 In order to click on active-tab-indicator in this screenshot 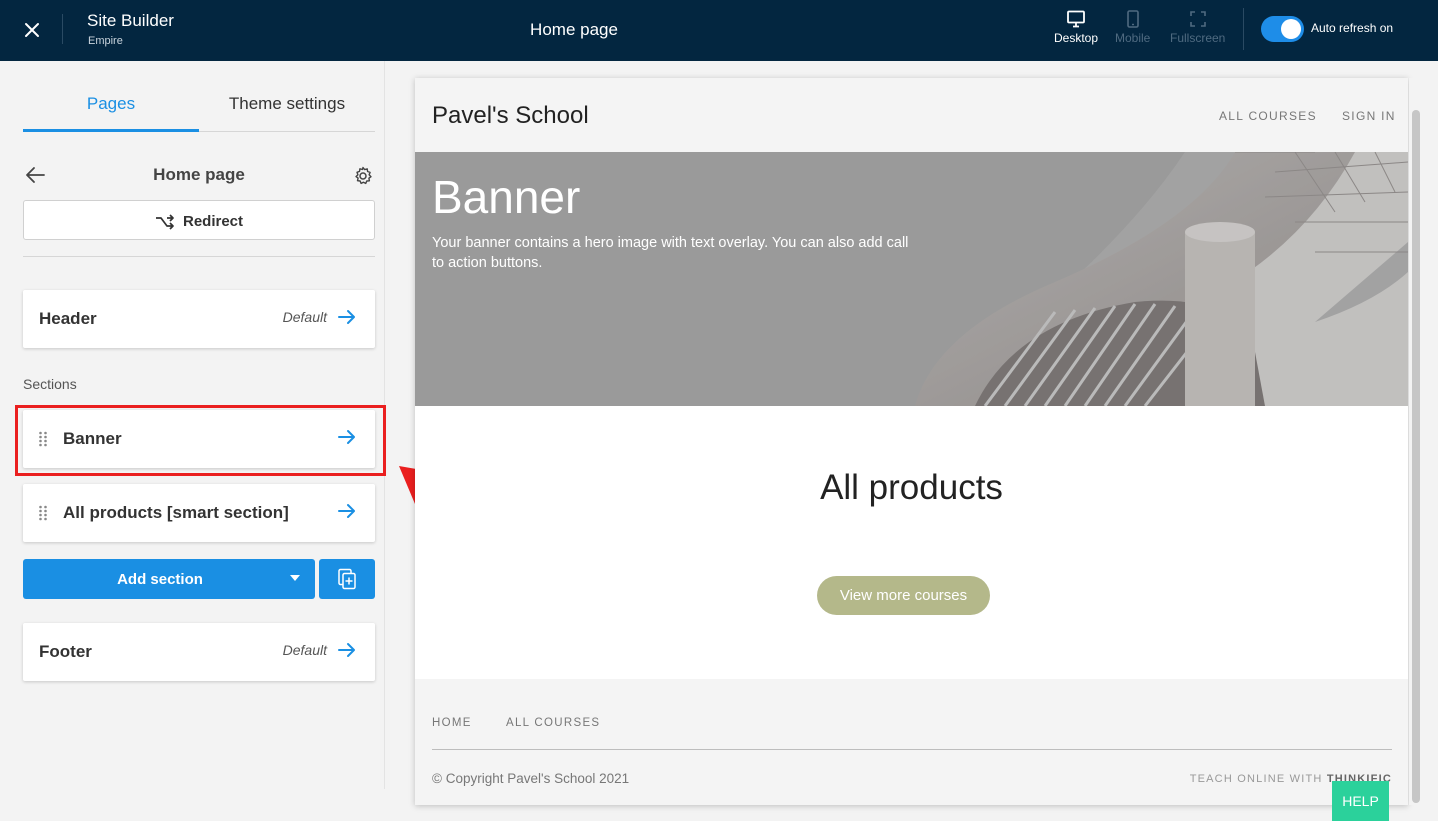, I will do `click(111, 130)`.